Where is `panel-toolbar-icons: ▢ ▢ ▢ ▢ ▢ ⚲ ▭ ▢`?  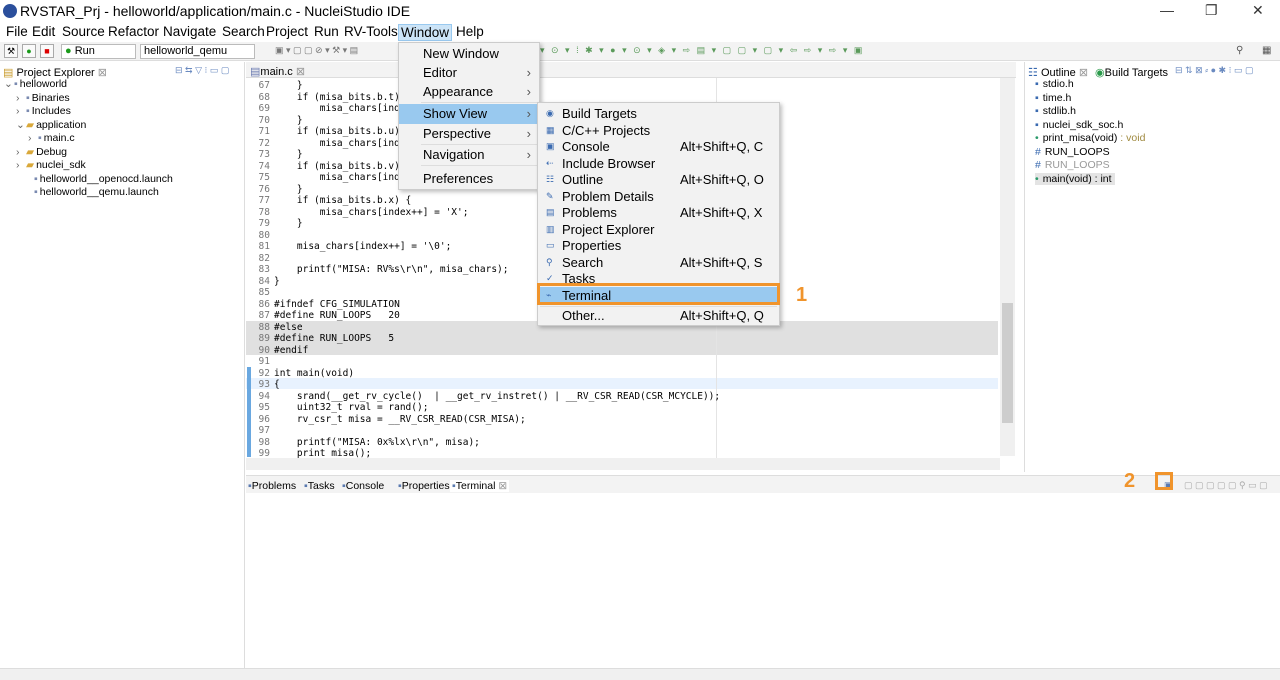
panel-toolbar-icons: ▢ ▢ ▢ ▢ ▢ ⚲ ▭ ▢ is located at coordinates (1226, 485).